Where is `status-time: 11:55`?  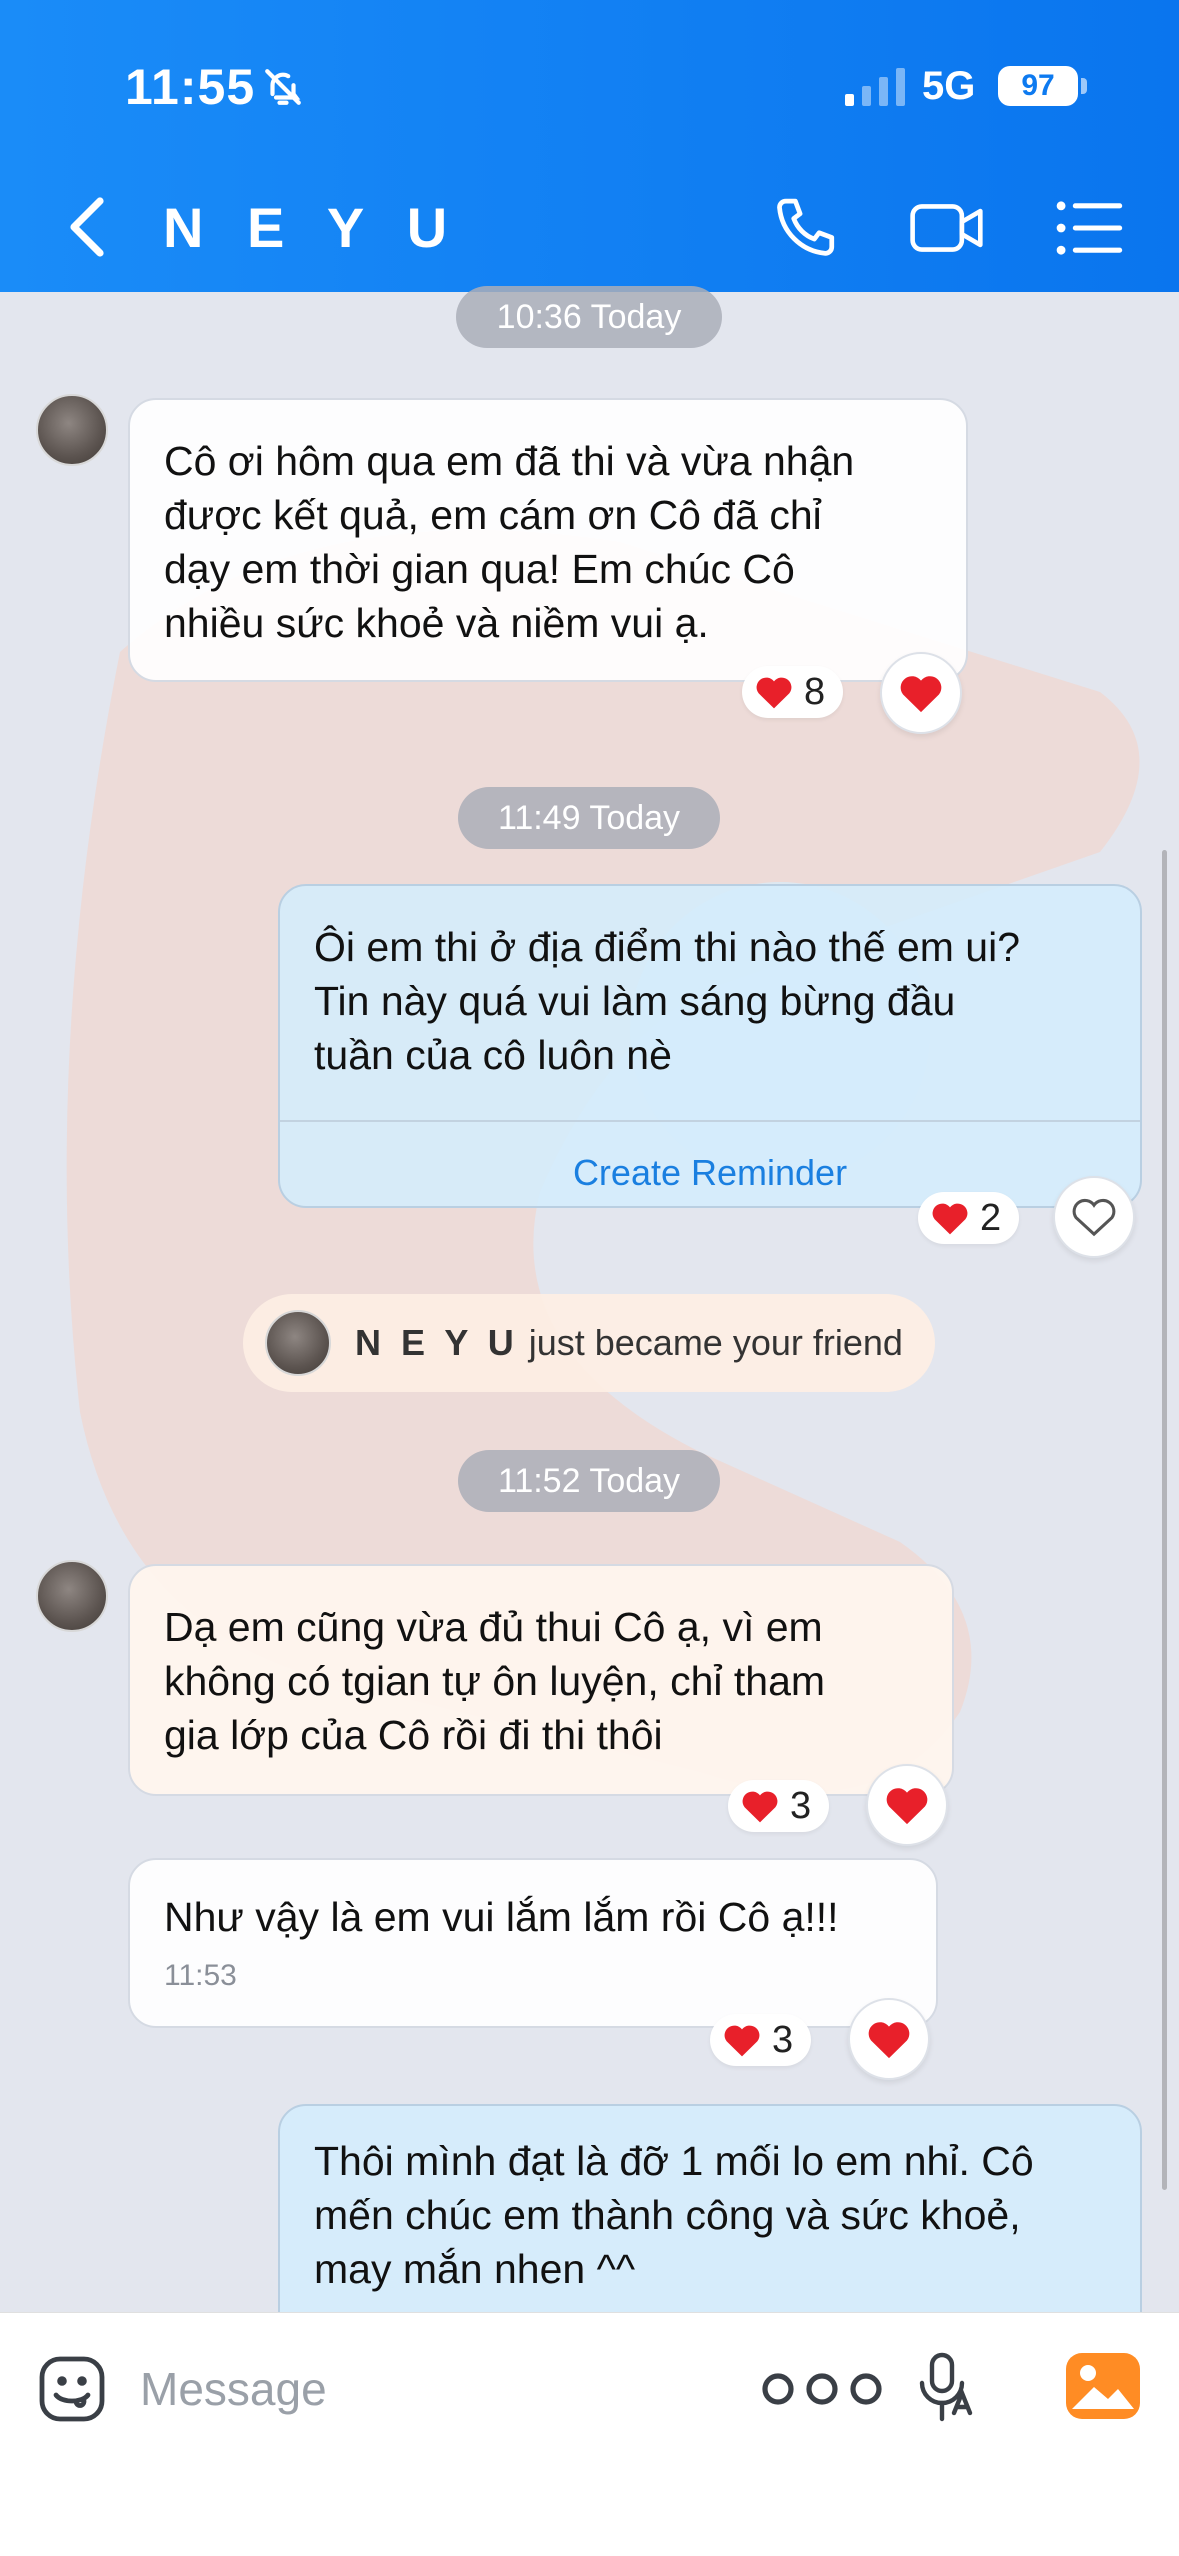 status-time: 11:55 is located at coordinates (190, 87).